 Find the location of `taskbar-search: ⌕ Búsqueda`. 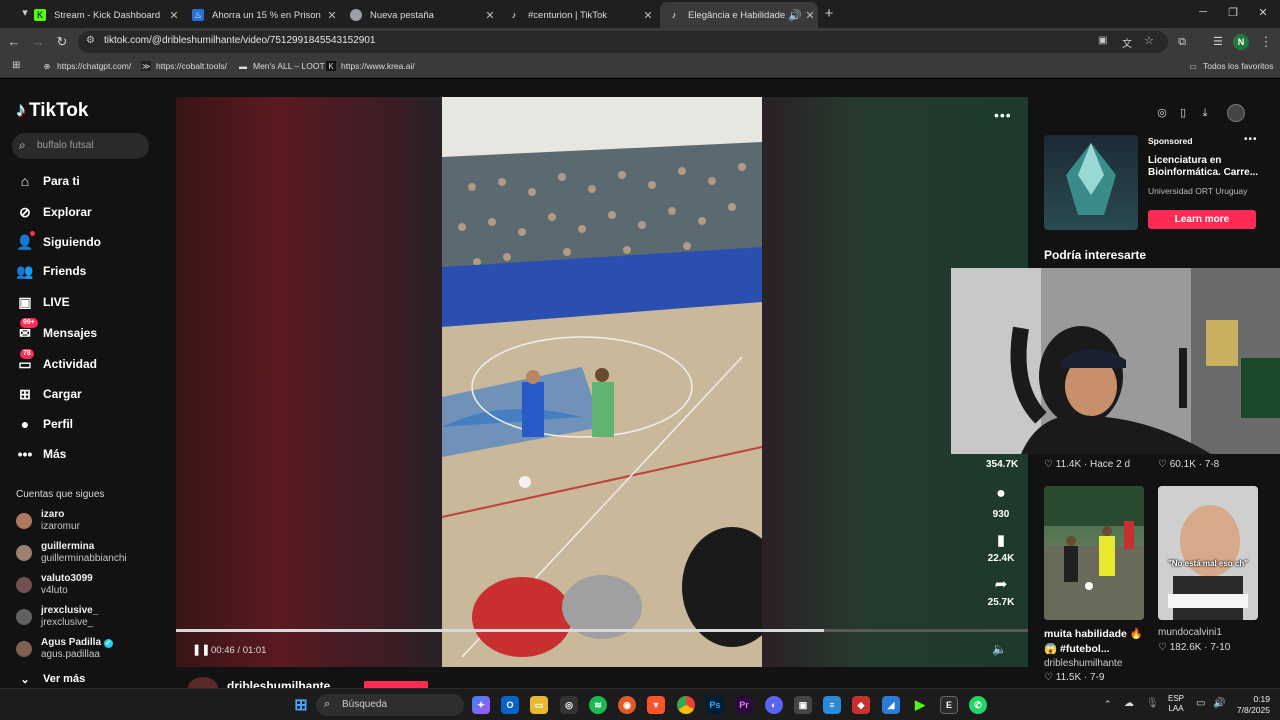

taskbar-search: ⌕ Búsqueda is located at coordinates (390, 705).